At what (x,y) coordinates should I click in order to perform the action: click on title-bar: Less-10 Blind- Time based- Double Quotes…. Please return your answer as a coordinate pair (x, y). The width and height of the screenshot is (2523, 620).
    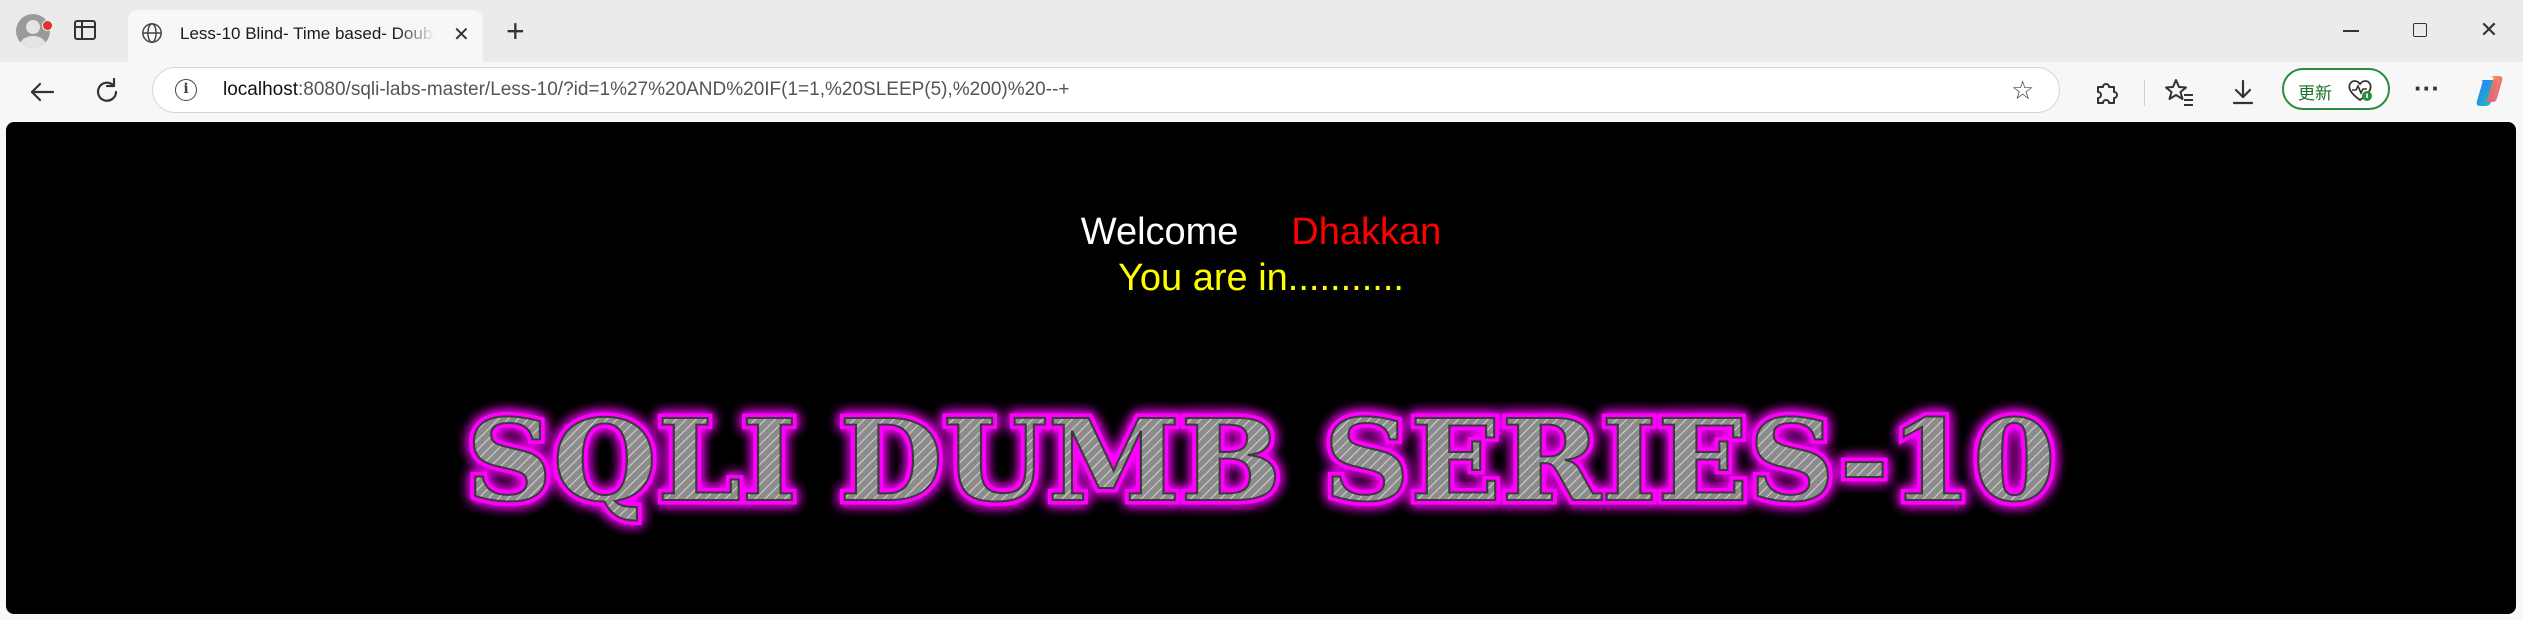
    Looking at the image, I should click on (1261, 31).